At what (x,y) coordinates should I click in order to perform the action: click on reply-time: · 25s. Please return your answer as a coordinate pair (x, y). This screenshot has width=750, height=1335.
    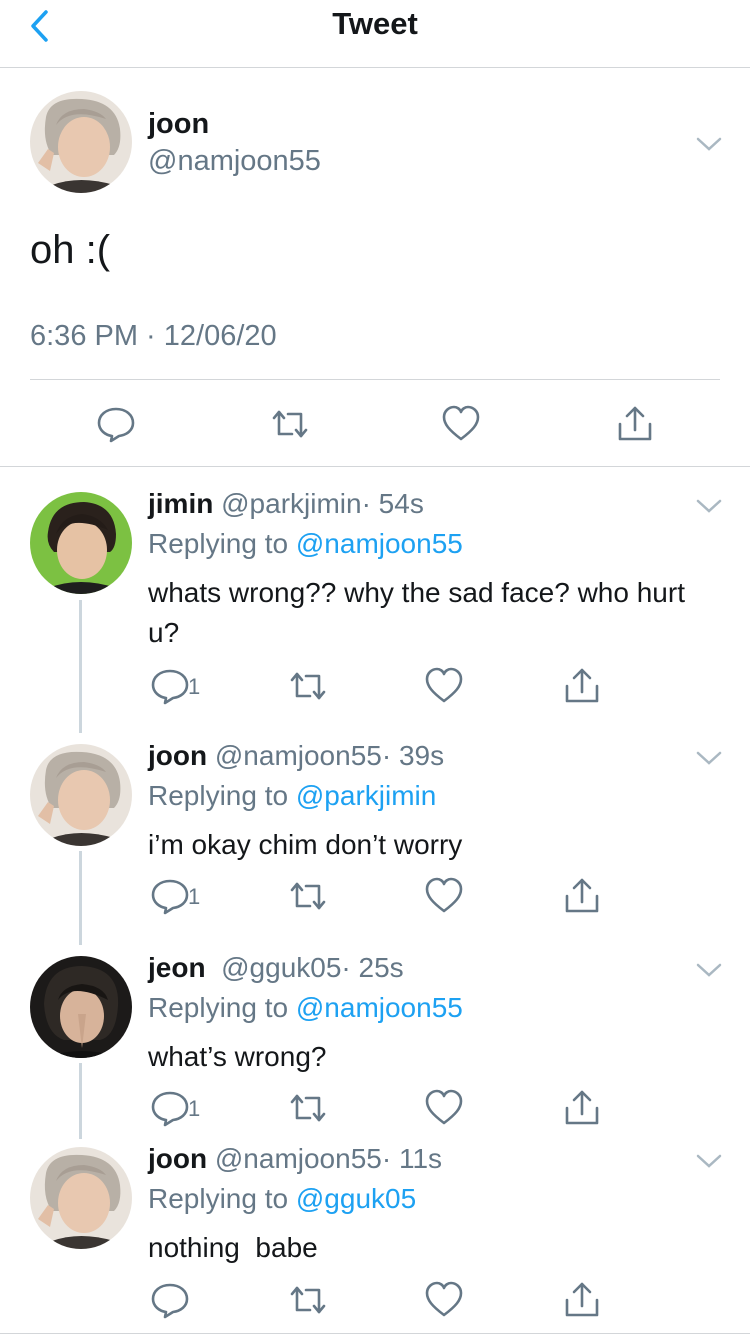
    Looking at the image, I should click on (372, 967).